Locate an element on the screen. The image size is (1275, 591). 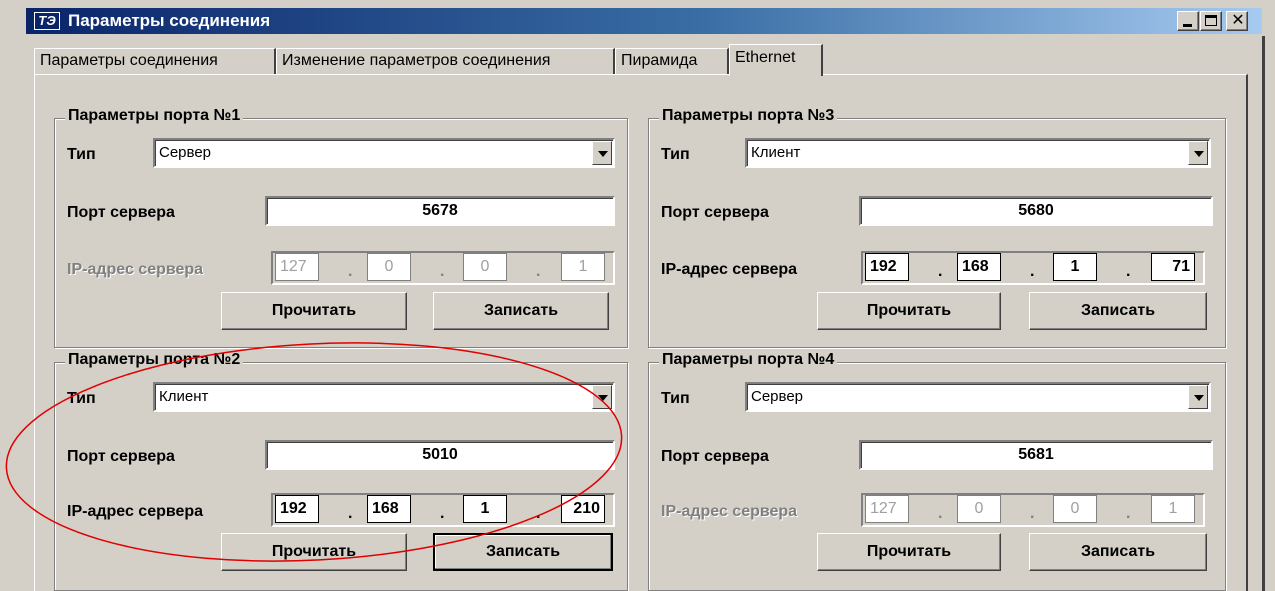
tab-ethernet: Ethernet is located at coordinates (776, 60).